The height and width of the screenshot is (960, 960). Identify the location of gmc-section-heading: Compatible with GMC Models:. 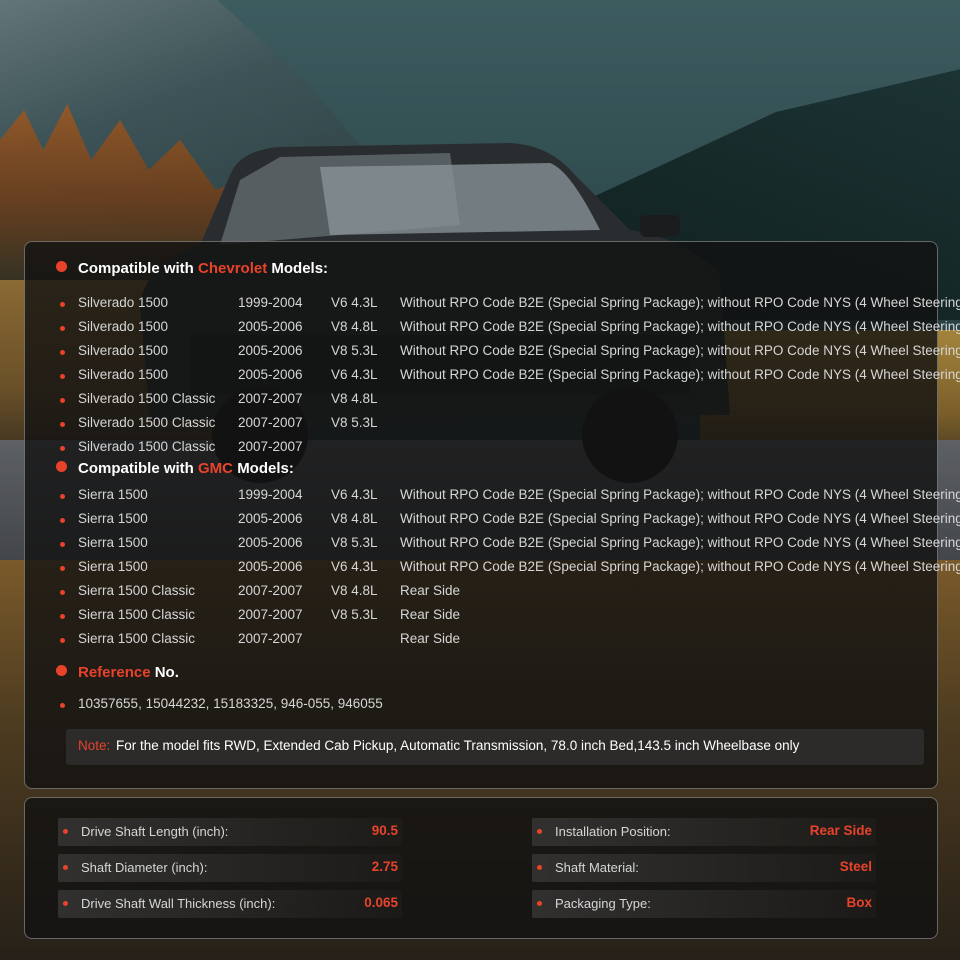
(175, 468).